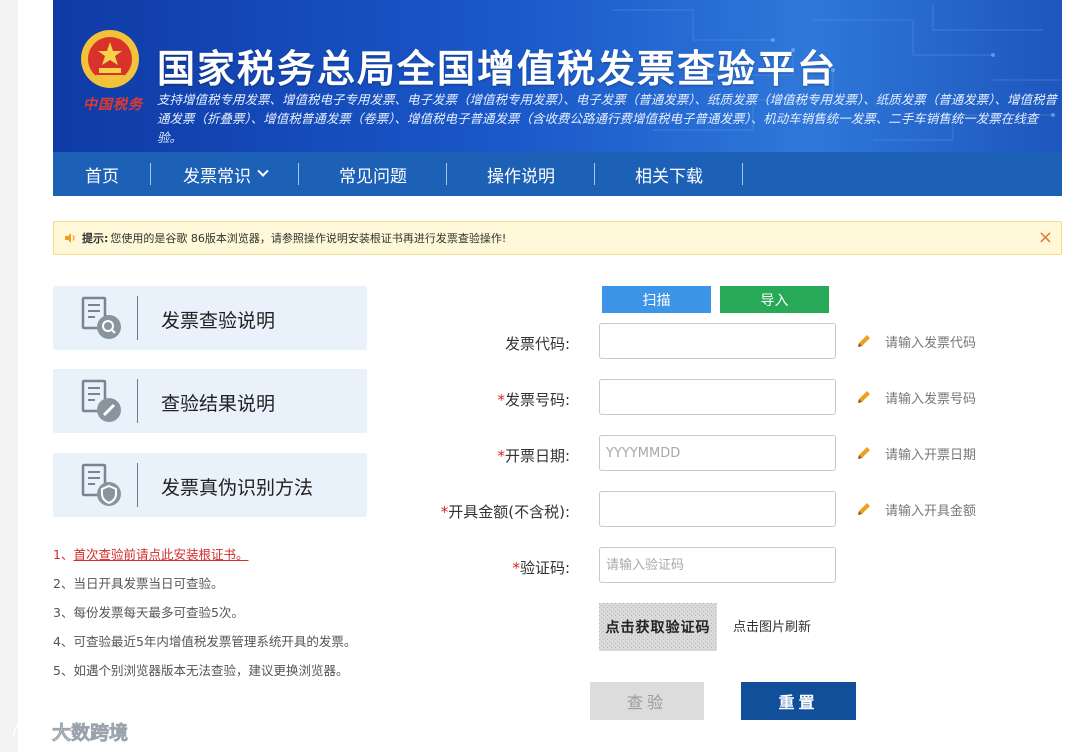  What do you see at coordinates (9, 376) in the screenshot?
I see `left-gutter` at bounding box center [9, 376].